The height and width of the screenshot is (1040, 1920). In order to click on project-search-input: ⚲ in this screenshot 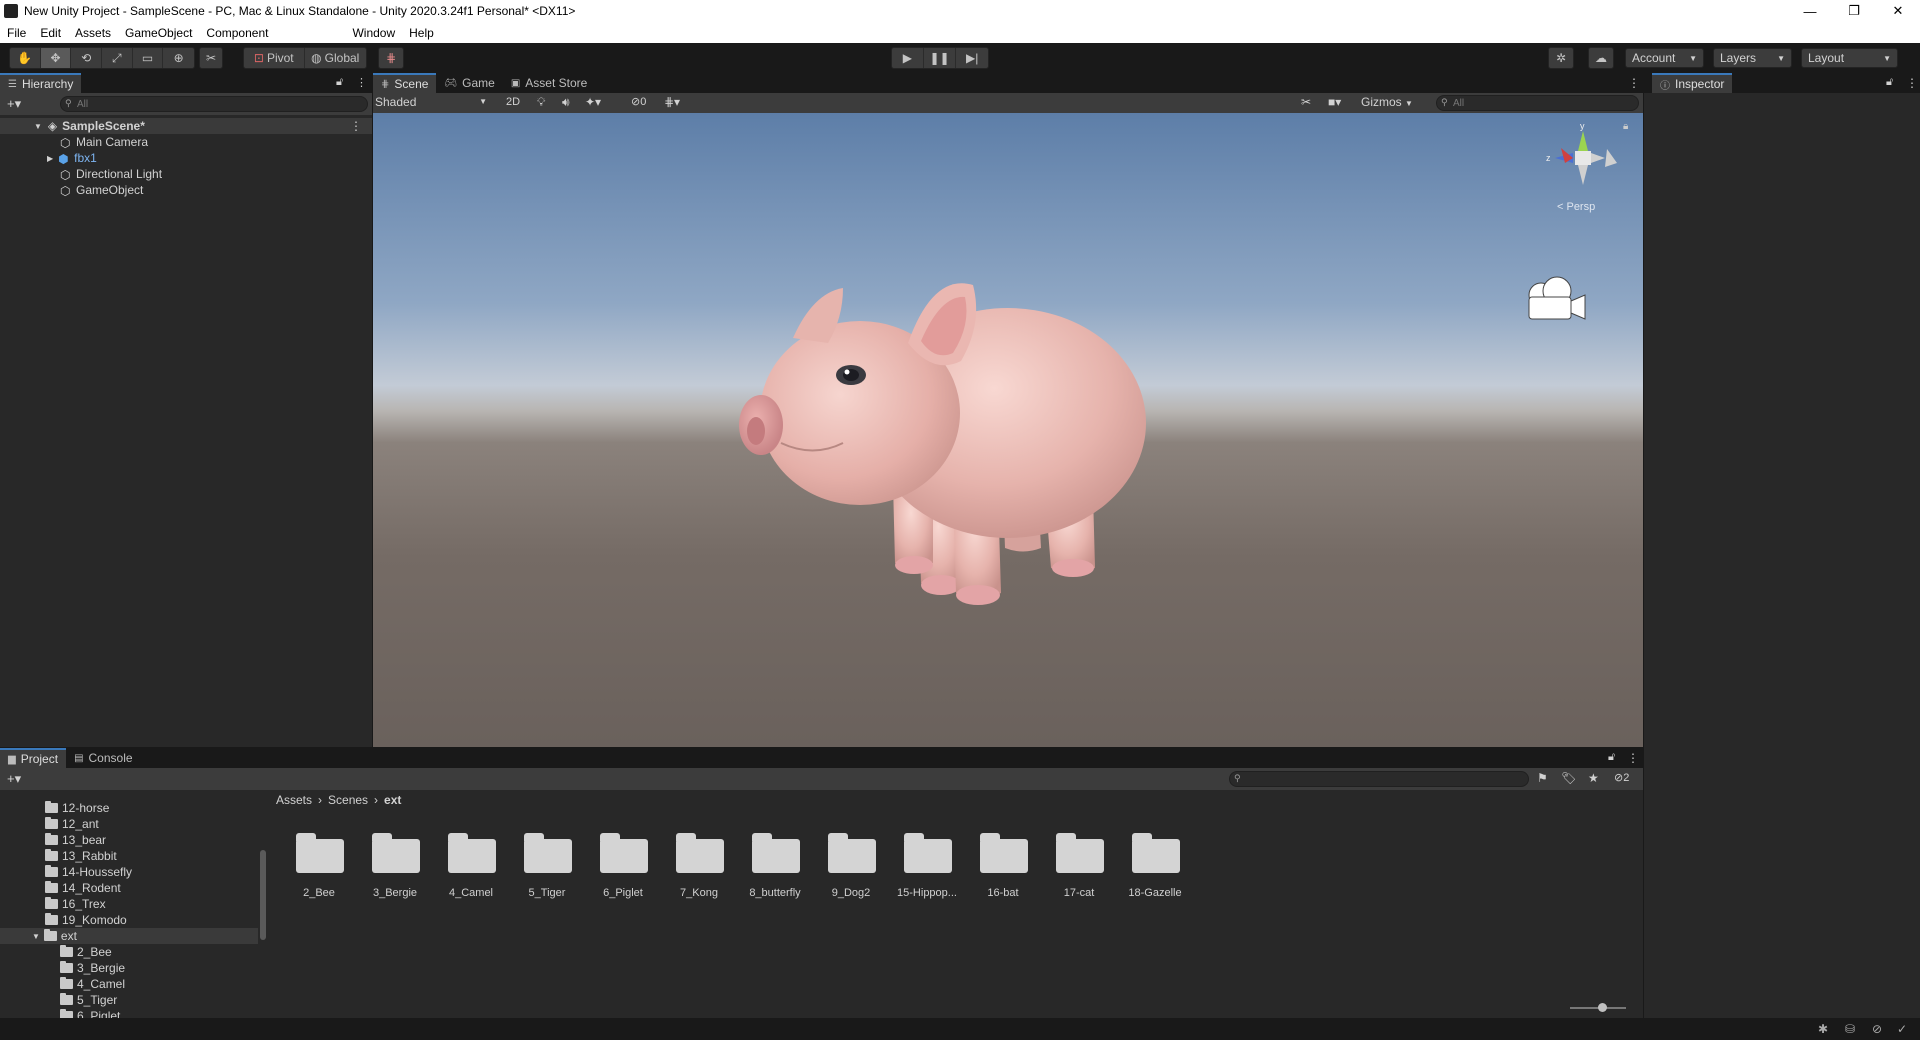, I will do `click(1379, 779)`.